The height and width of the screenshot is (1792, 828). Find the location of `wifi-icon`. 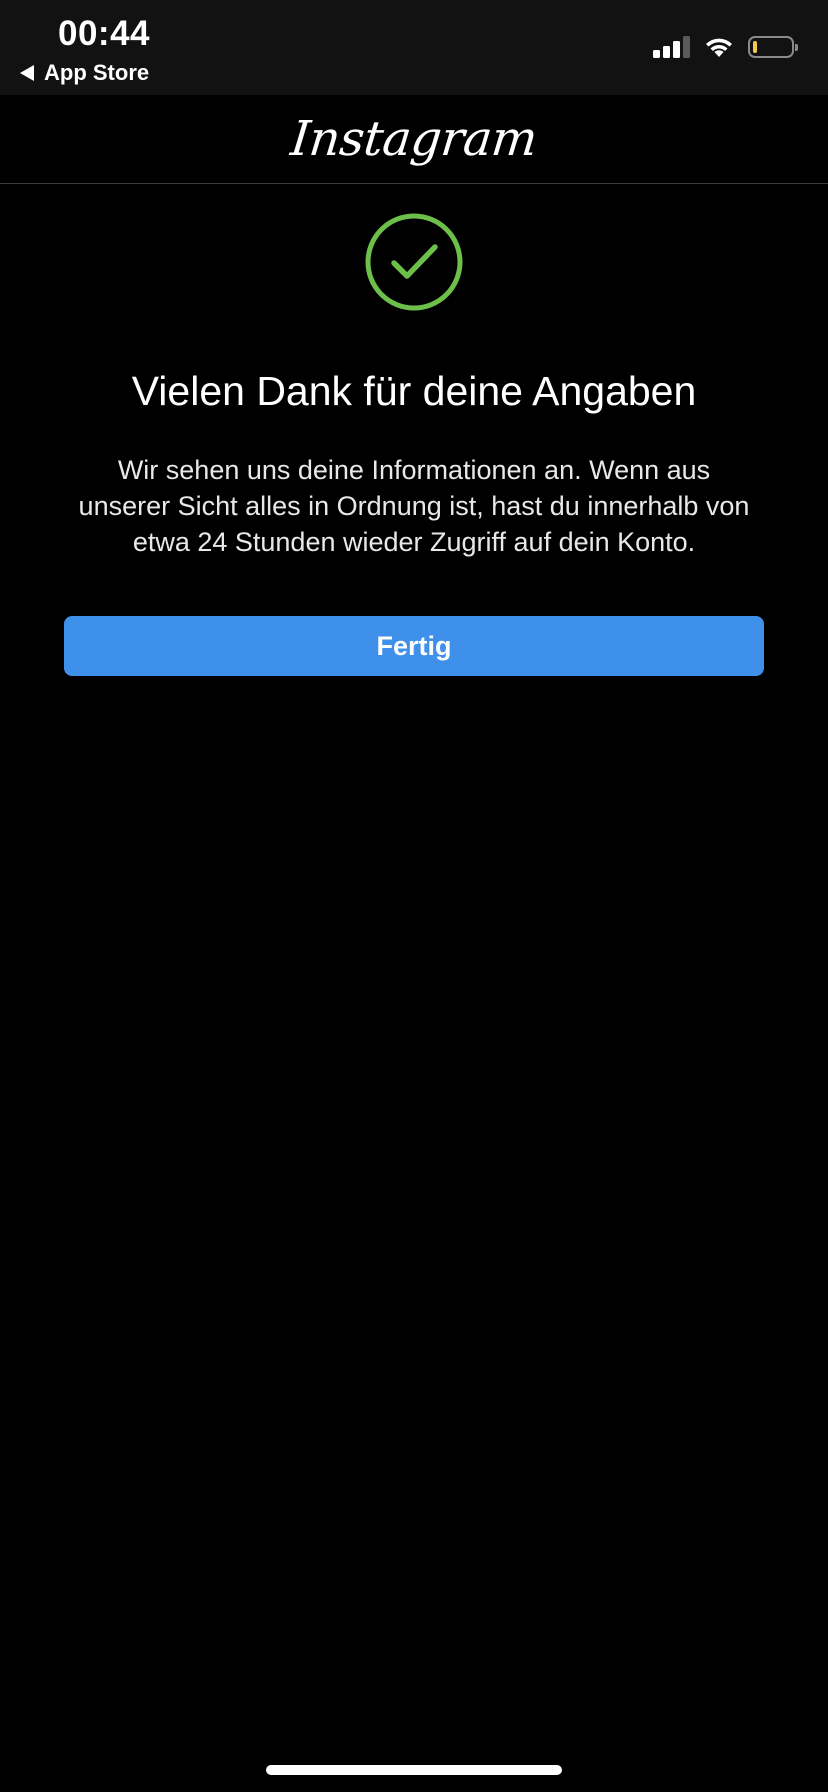

wifi-icon is located at coordinates (719, 47).